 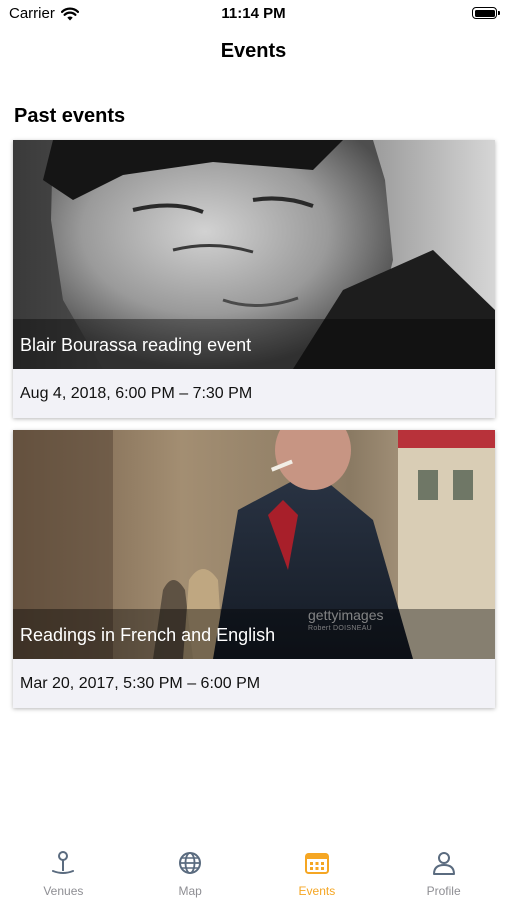 What do you see at coordinates (148, 635) in the screenshot?
I see `event-title: Readings in French and English` at bounding box center [148, 635].